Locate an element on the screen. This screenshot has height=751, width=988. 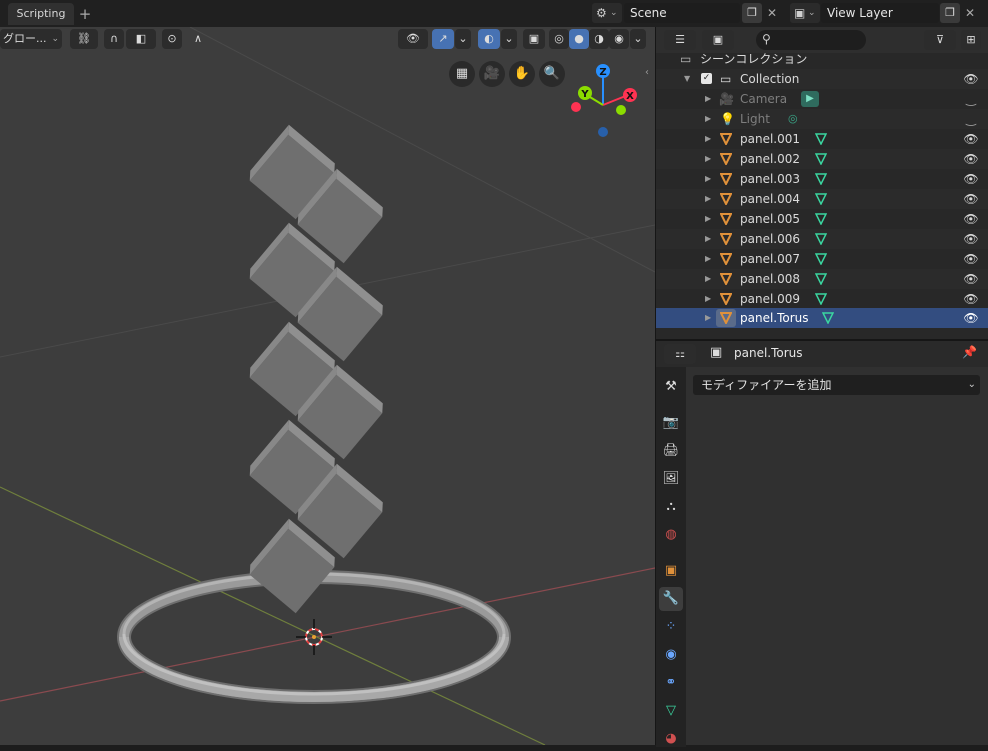
tab-scene: ⛬ is located at coordinates (671, 507).